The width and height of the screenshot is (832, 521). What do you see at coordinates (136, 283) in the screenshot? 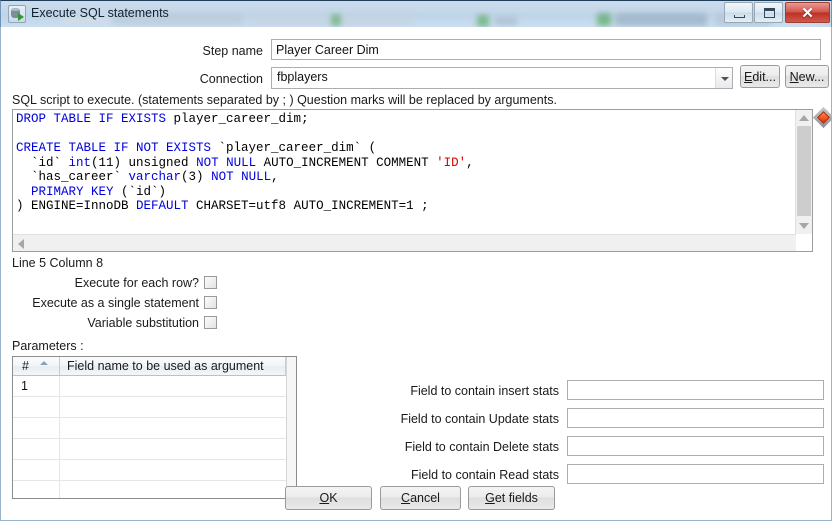
I see `execute-for-each-row-label: Execute for each row?` at bounding box center [136, 283].